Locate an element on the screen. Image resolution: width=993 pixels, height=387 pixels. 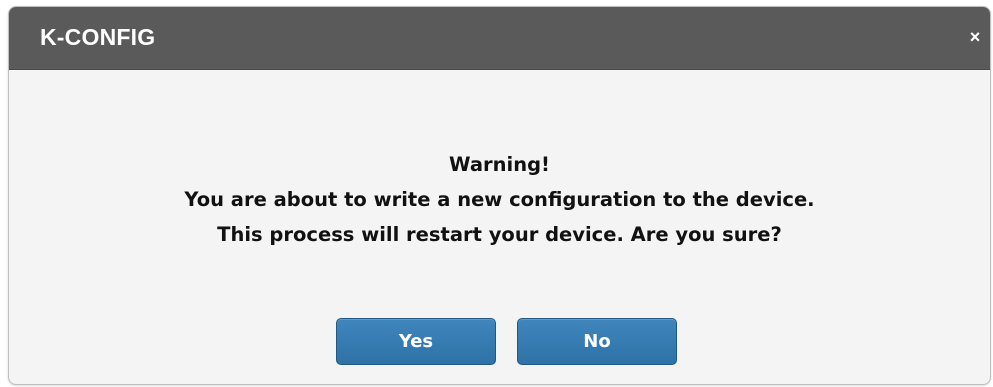
close-icon: × is located at coordinates (975, 37).